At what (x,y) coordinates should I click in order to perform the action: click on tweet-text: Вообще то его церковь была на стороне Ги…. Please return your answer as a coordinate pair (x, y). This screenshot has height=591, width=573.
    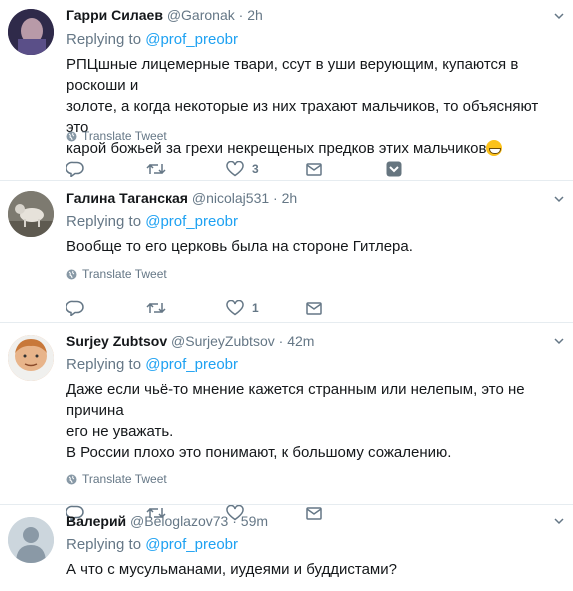
    Looking at the image, I should click on (314, 246).